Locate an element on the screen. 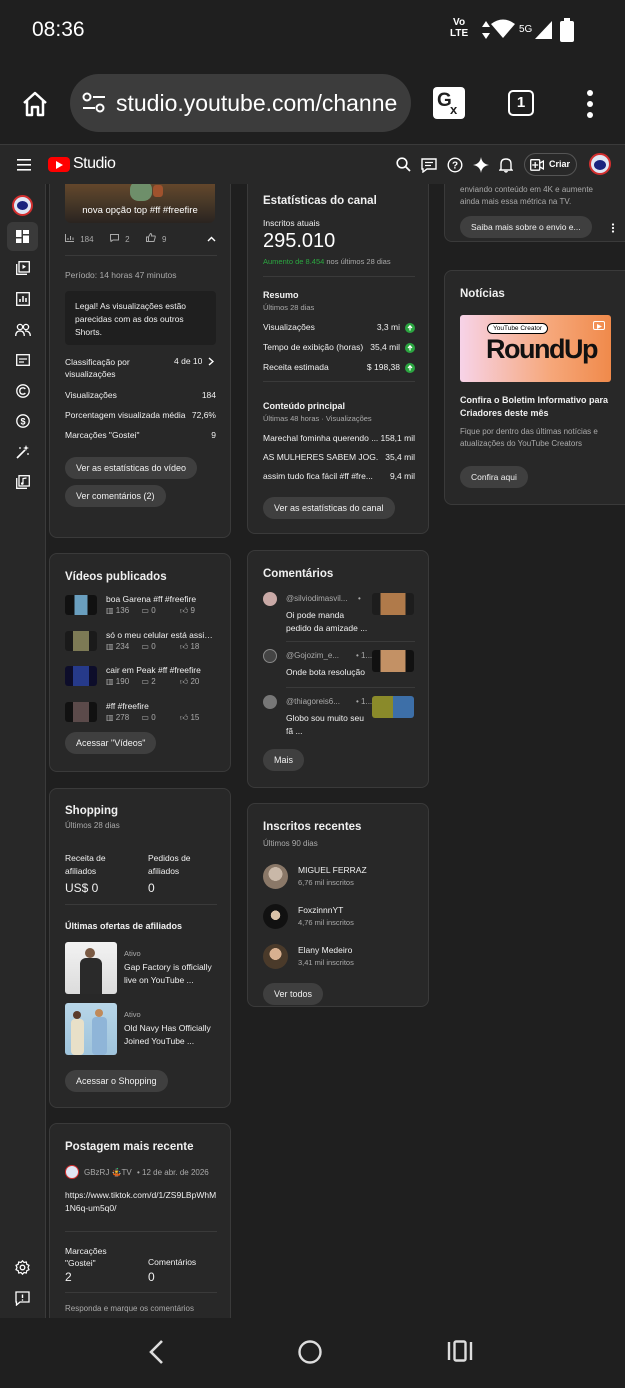 This screenshot has height=1388, width=625. url-text: studio.youtube.com/channe is located at coordinates (259, 103).